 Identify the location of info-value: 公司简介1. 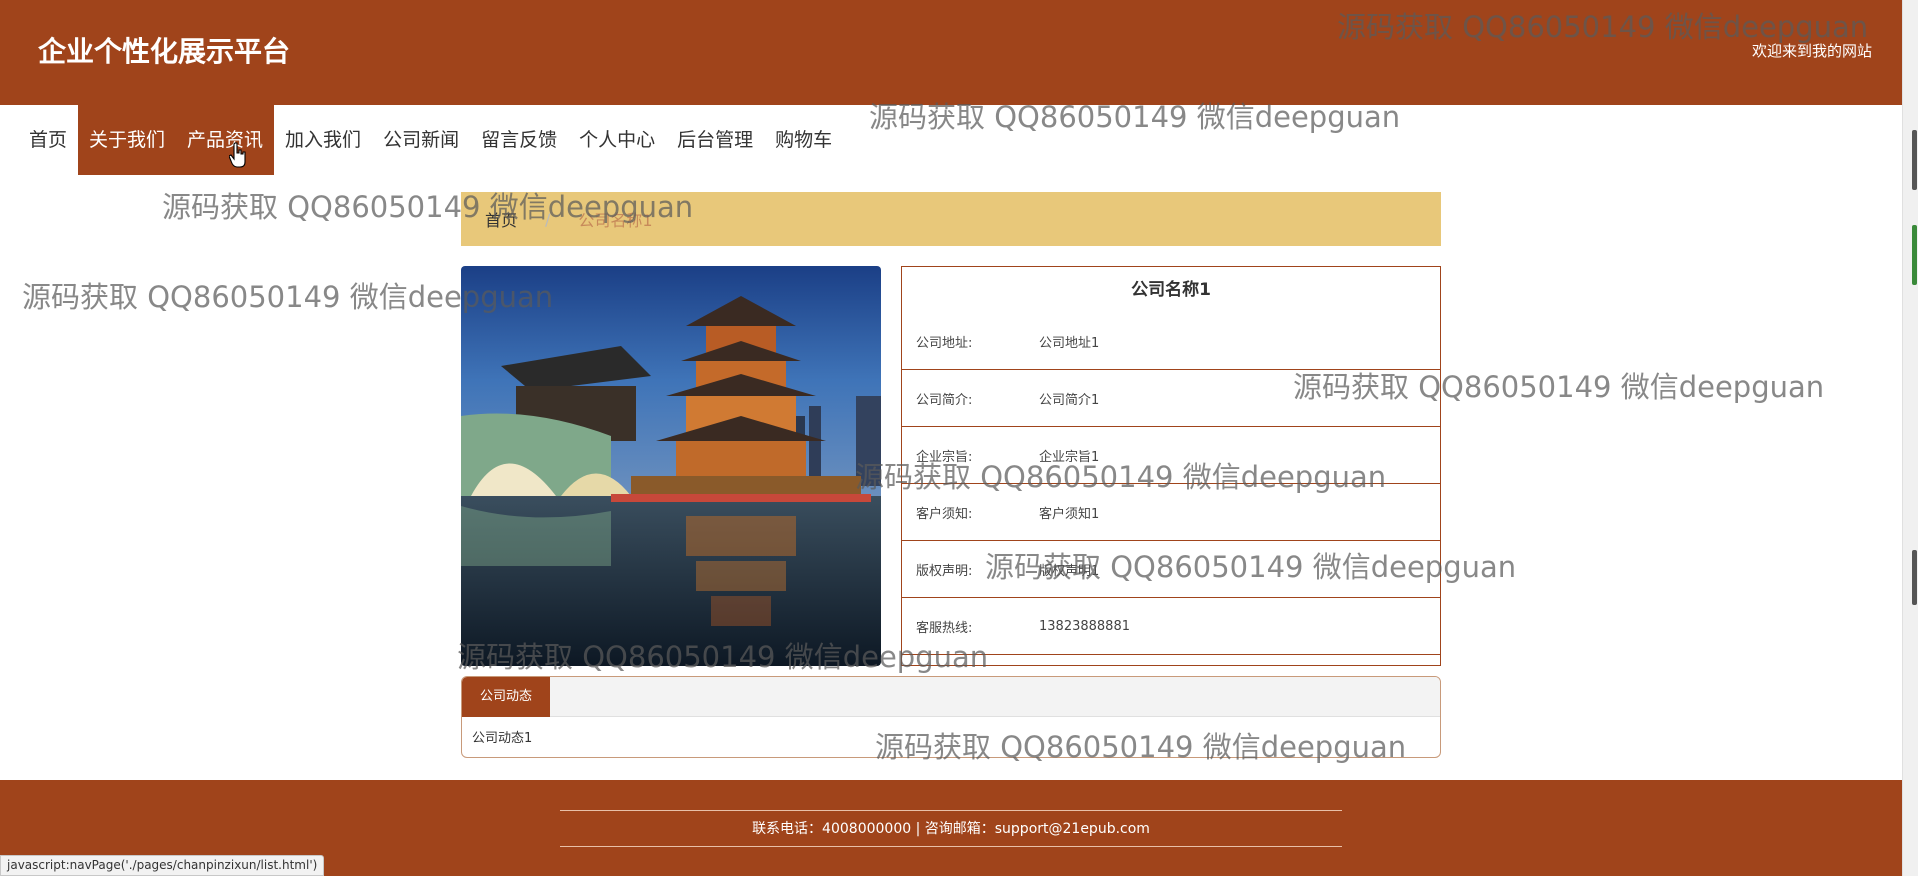
(1069, 400).